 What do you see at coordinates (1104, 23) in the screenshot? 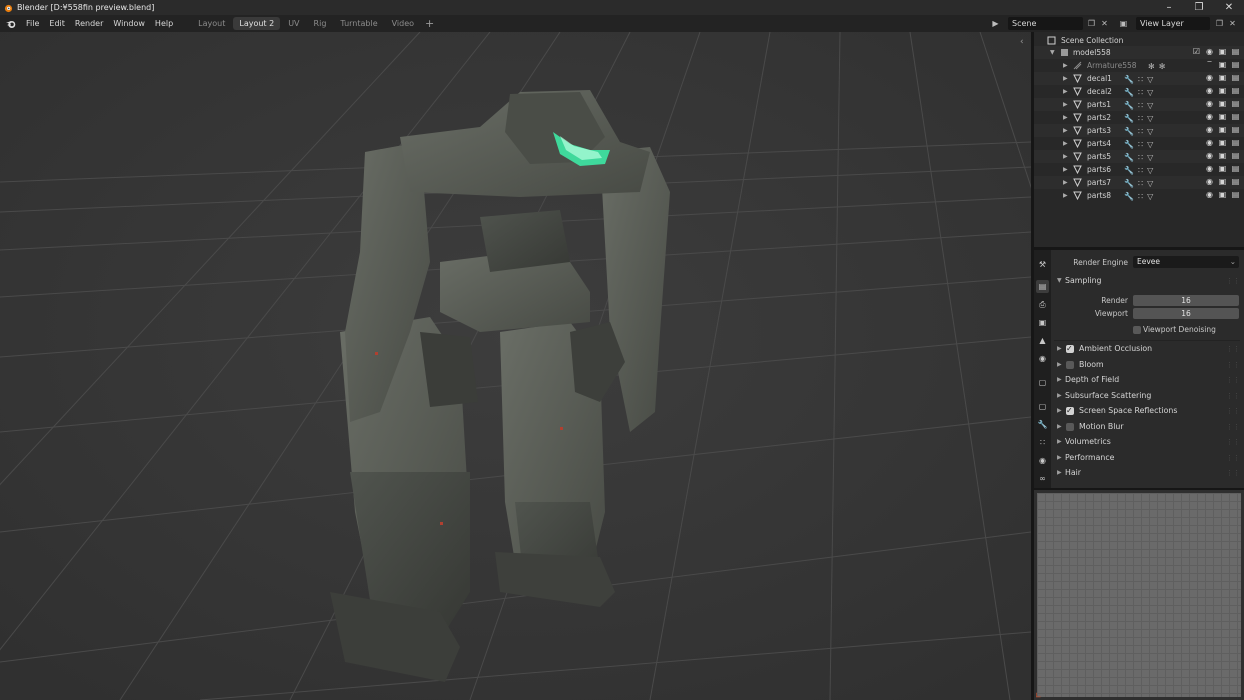
I see `delete-scene-icon: ✕` at bounding box center [1104, 23].